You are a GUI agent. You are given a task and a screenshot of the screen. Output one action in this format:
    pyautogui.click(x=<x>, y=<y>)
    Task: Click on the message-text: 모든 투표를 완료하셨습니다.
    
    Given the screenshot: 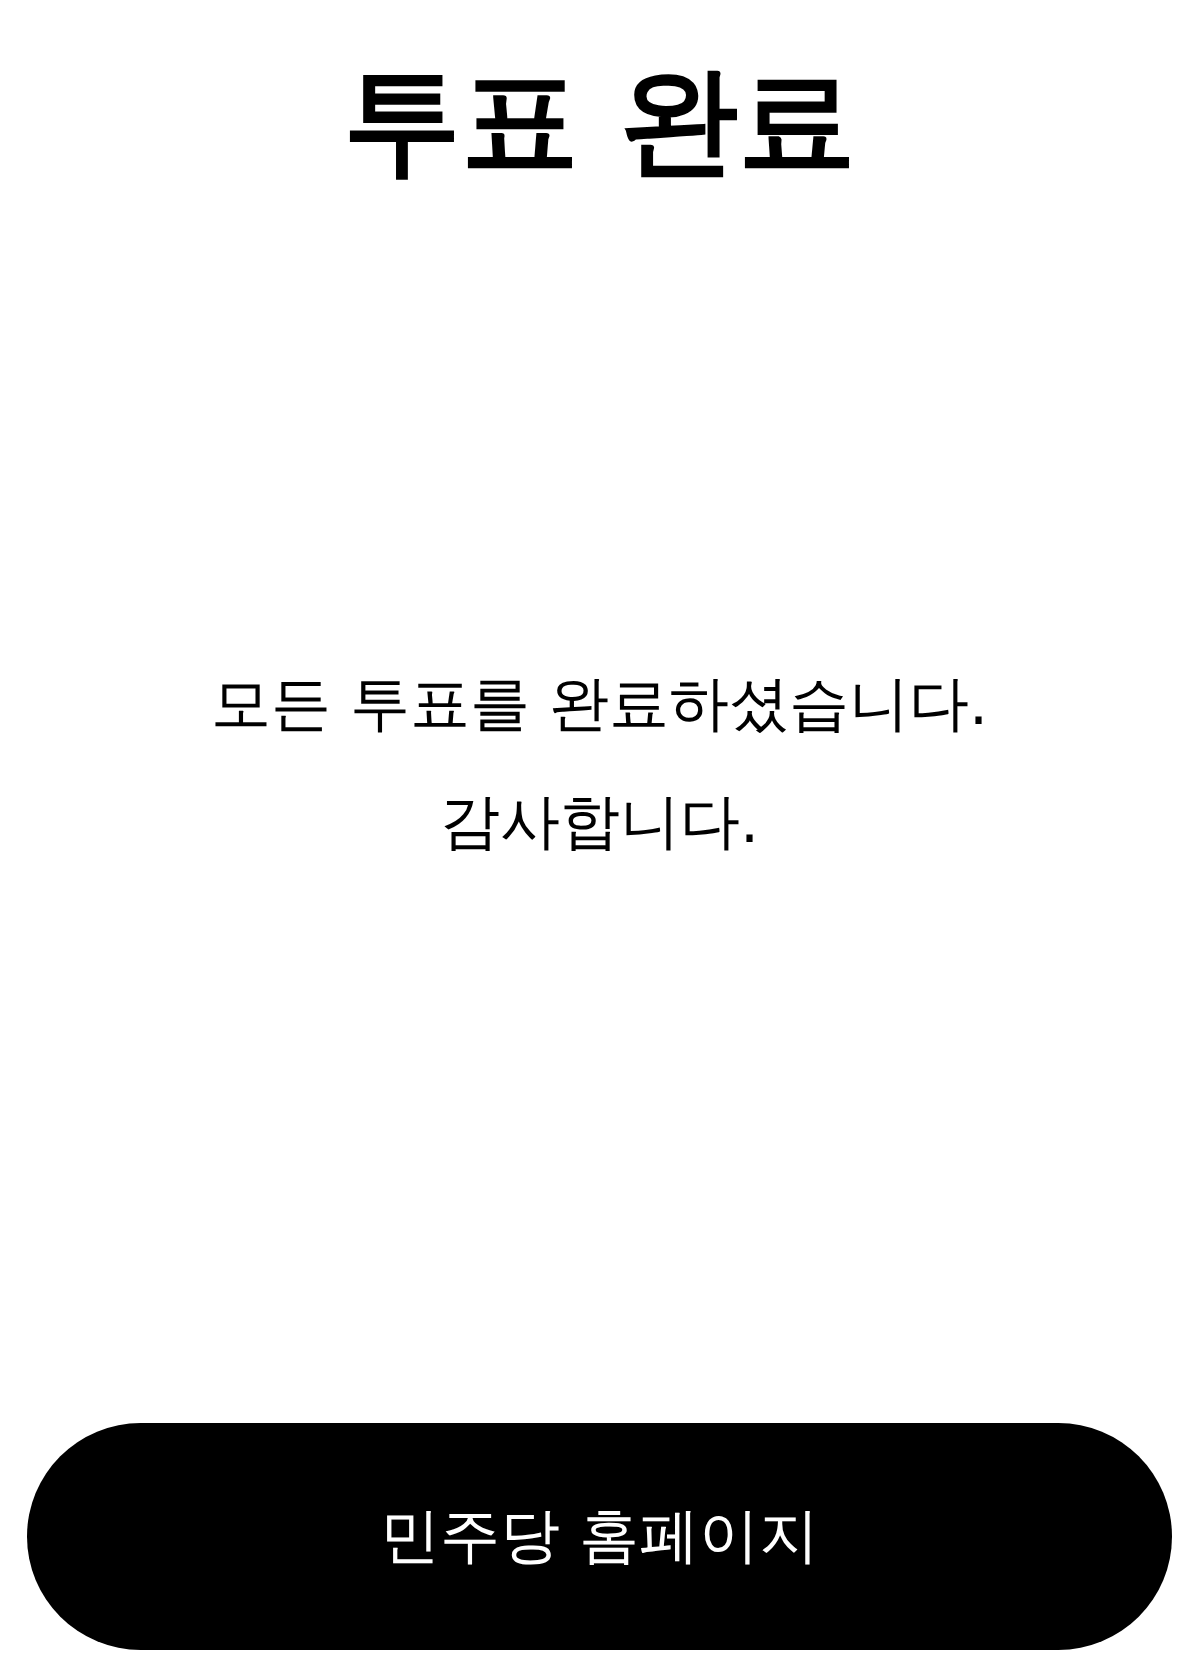 What is the action you would take?
    pyautogui.click(x=599, y=704)
    